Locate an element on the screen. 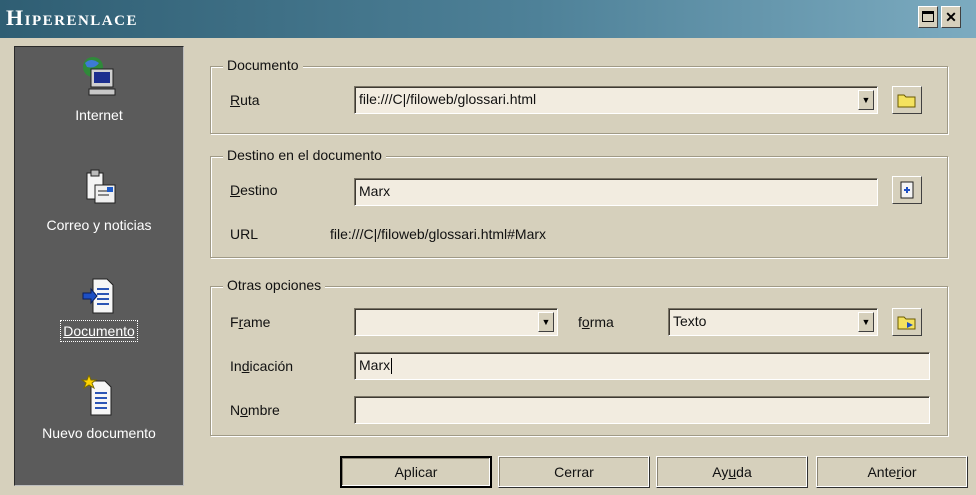 Image resolution: width=976 pixels, height=495 pixels. sidebar-item-documento: Documento is located at coordinates (99, 309).